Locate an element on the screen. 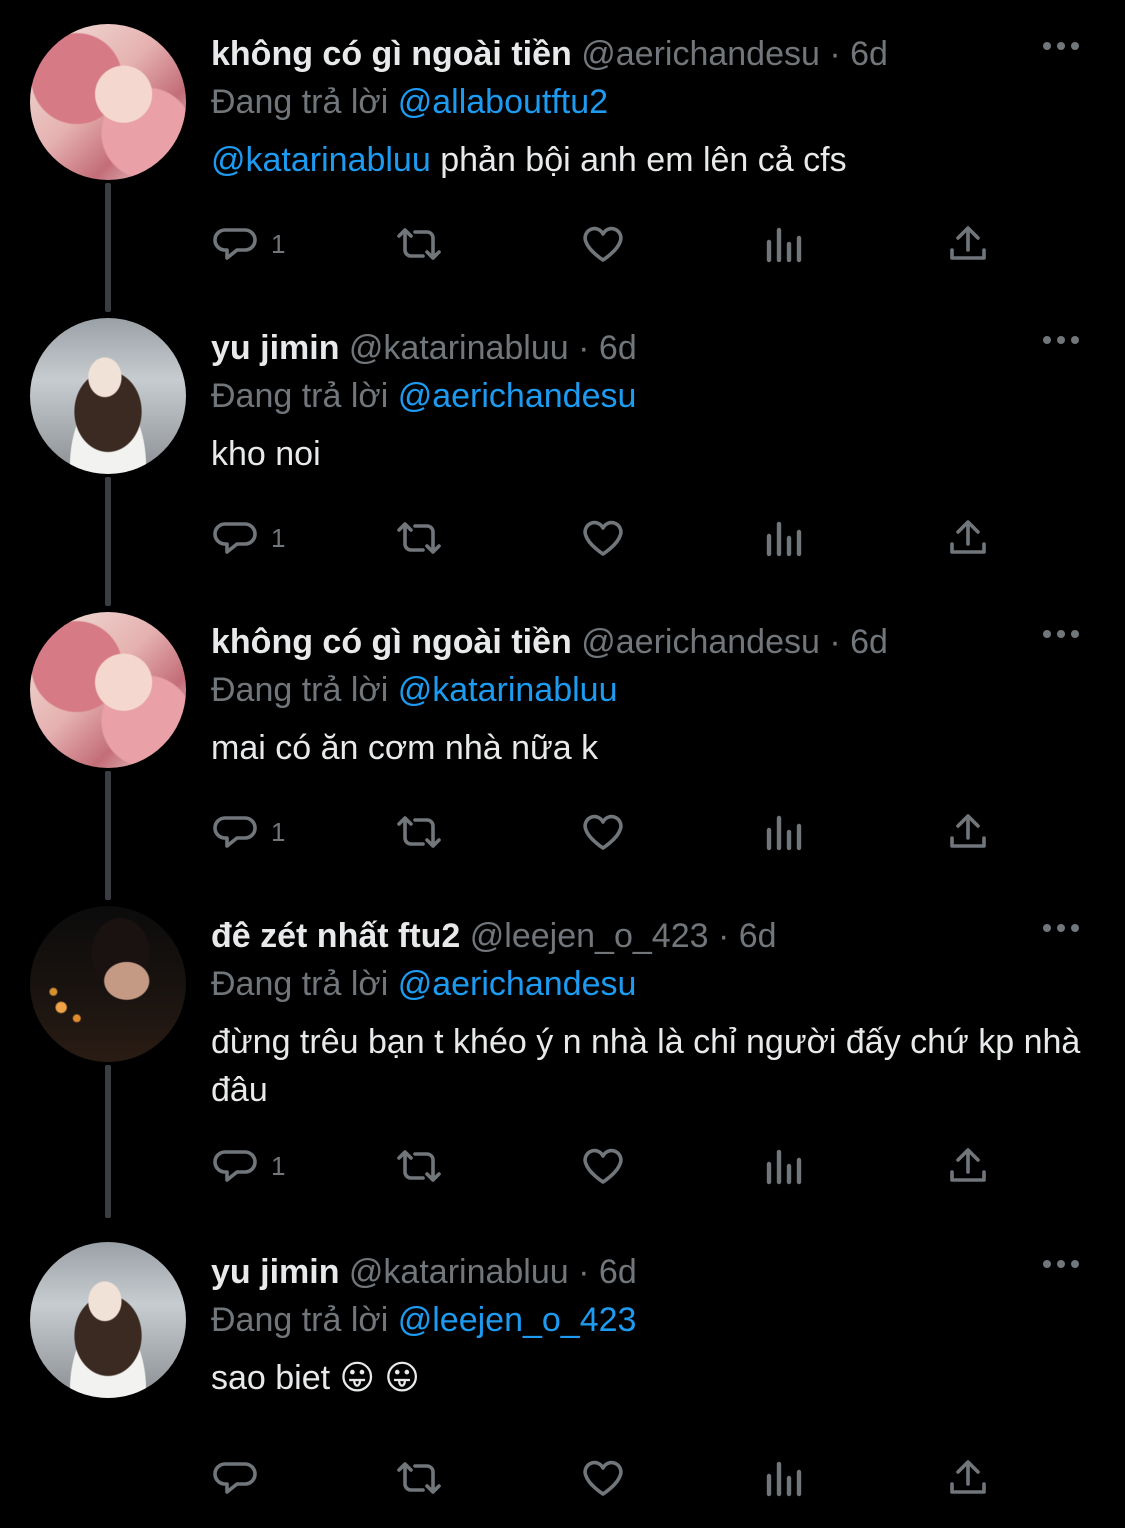  display-name: đê zét nhất ftu2 is located at coordinates (335, 936).